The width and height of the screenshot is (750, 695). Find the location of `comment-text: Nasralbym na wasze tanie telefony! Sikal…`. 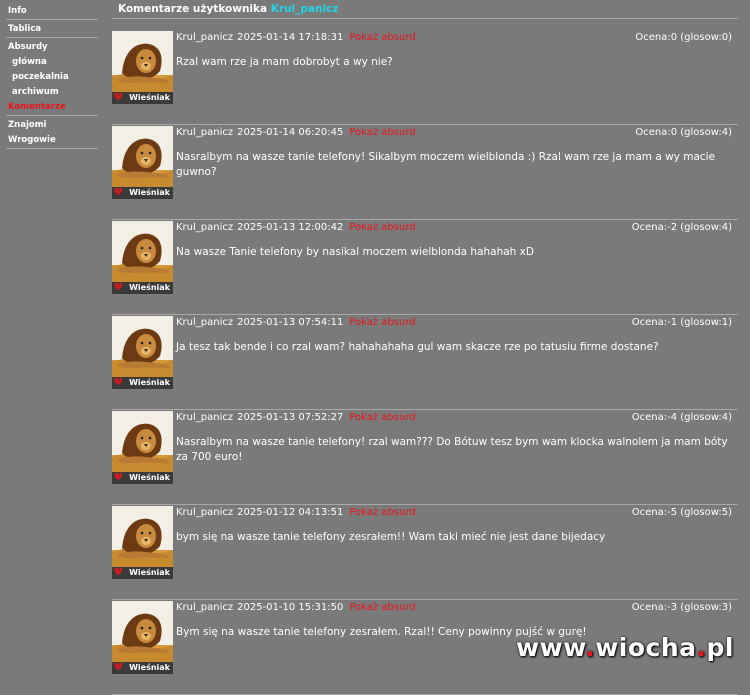

comment-text: Nasralbym na wasze tanie telefony! Sikal… is located at coordinates (446, 164).